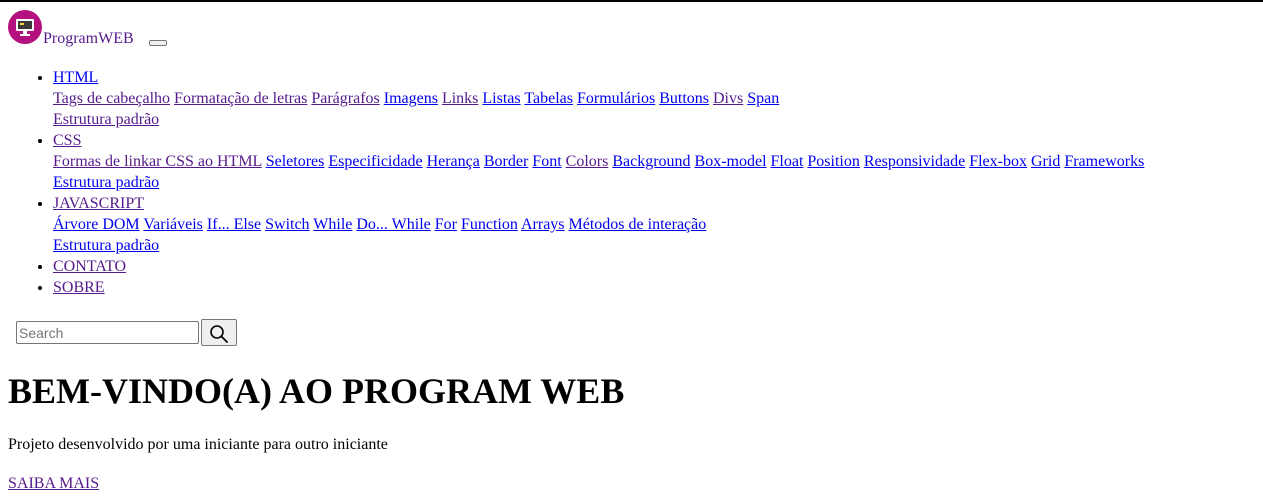 The height and width of the screenshot is (500, 1263). What do you see at coordinates (375, 161) in the screenshot?
I see `css-link-especificidade: Especificidade` at bounding box center [375, 161].